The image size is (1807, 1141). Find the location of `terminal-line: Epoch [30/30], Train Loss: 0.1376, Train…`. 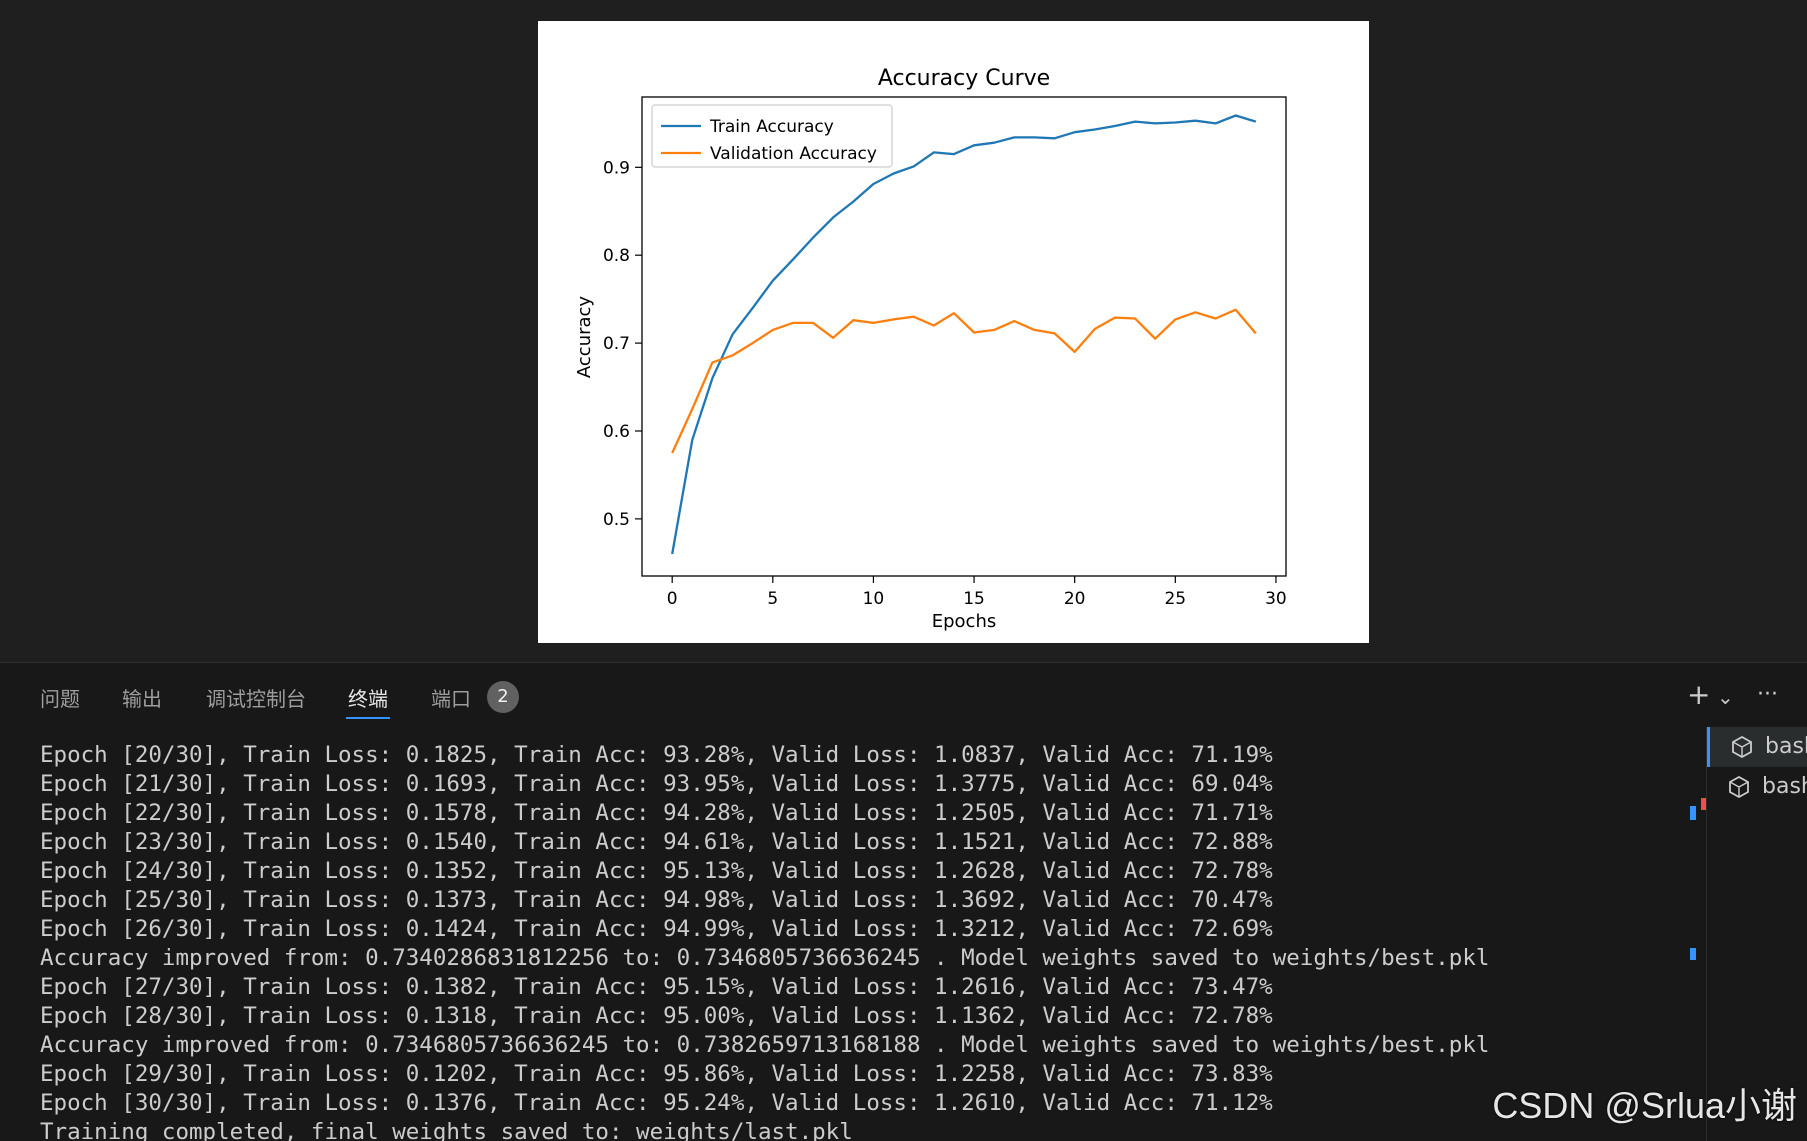

terminal-line: Epoch [30/30], Train Loss: 0.1376, Train… is located at coordinates (656, 1103).